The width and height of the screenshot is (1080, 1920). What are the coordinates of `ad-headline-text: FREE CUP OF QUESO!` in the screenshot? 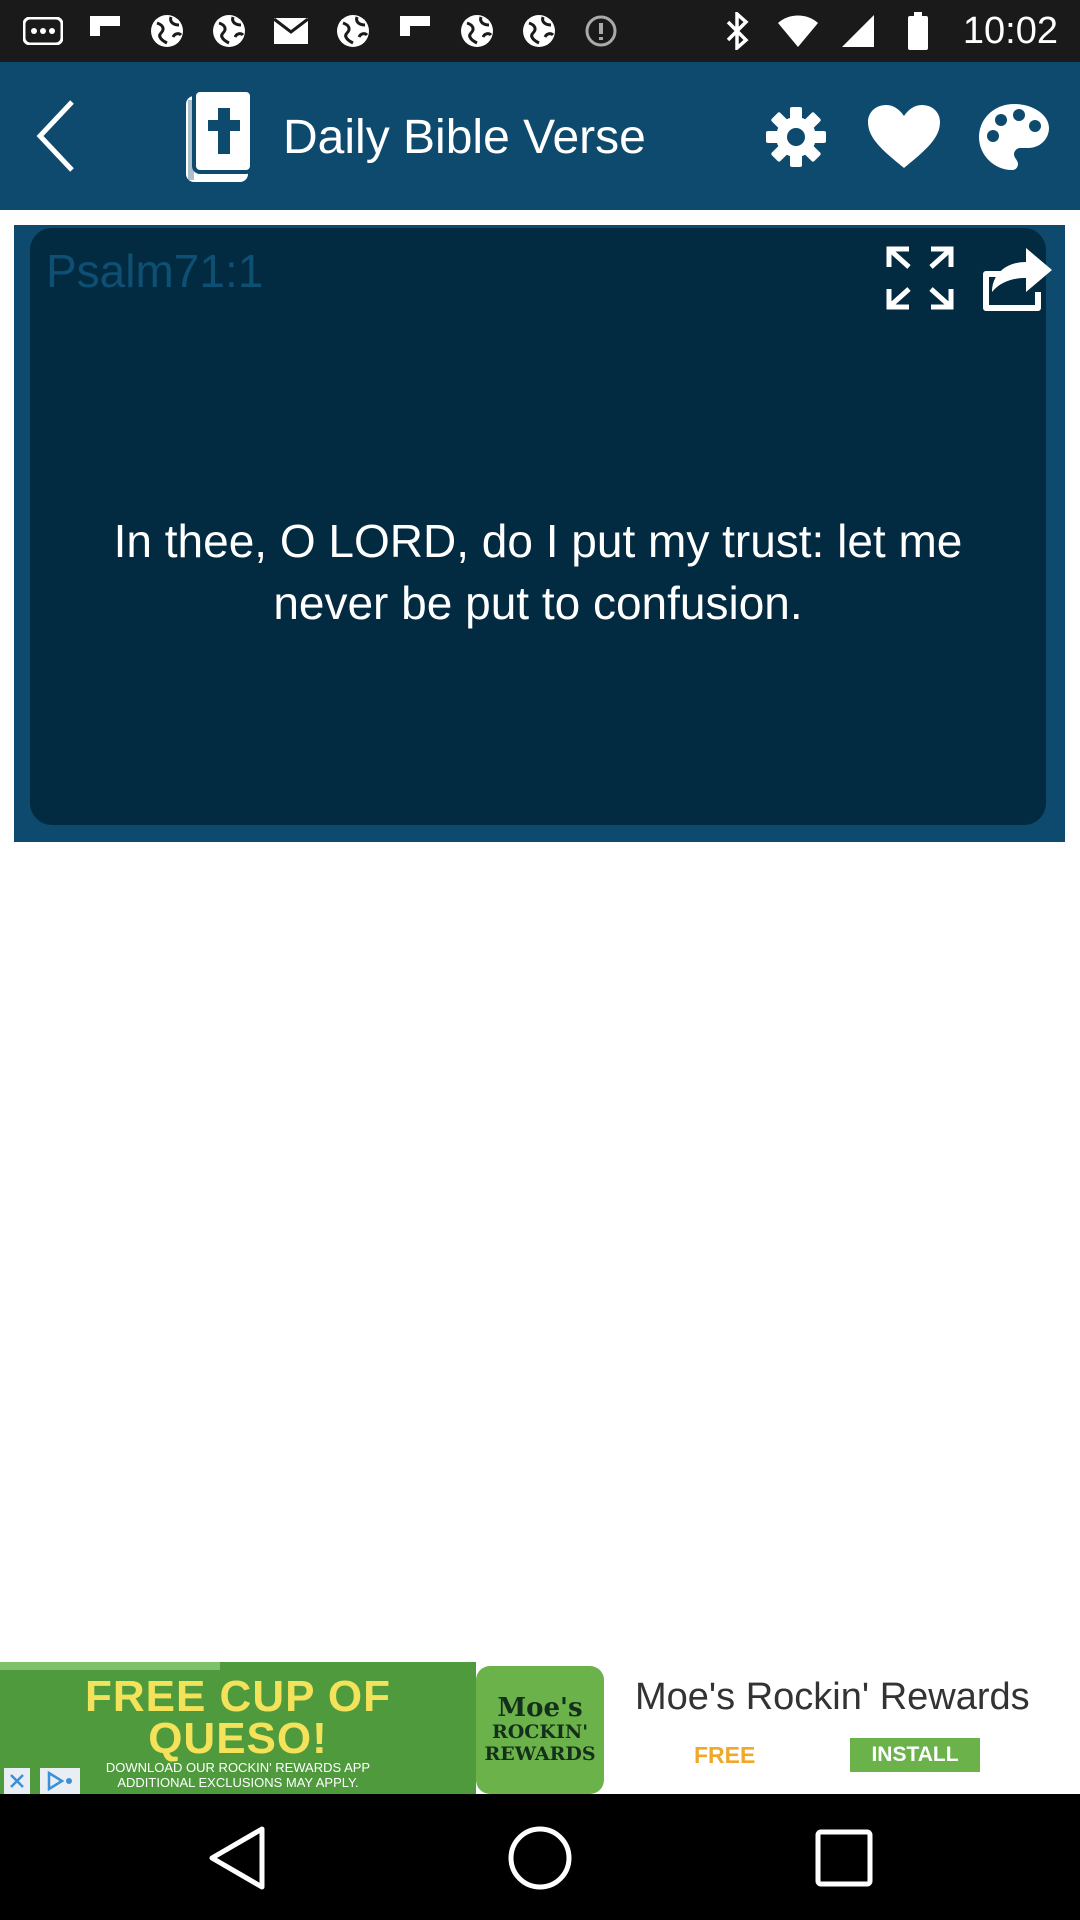 It's located at (237, 1717).